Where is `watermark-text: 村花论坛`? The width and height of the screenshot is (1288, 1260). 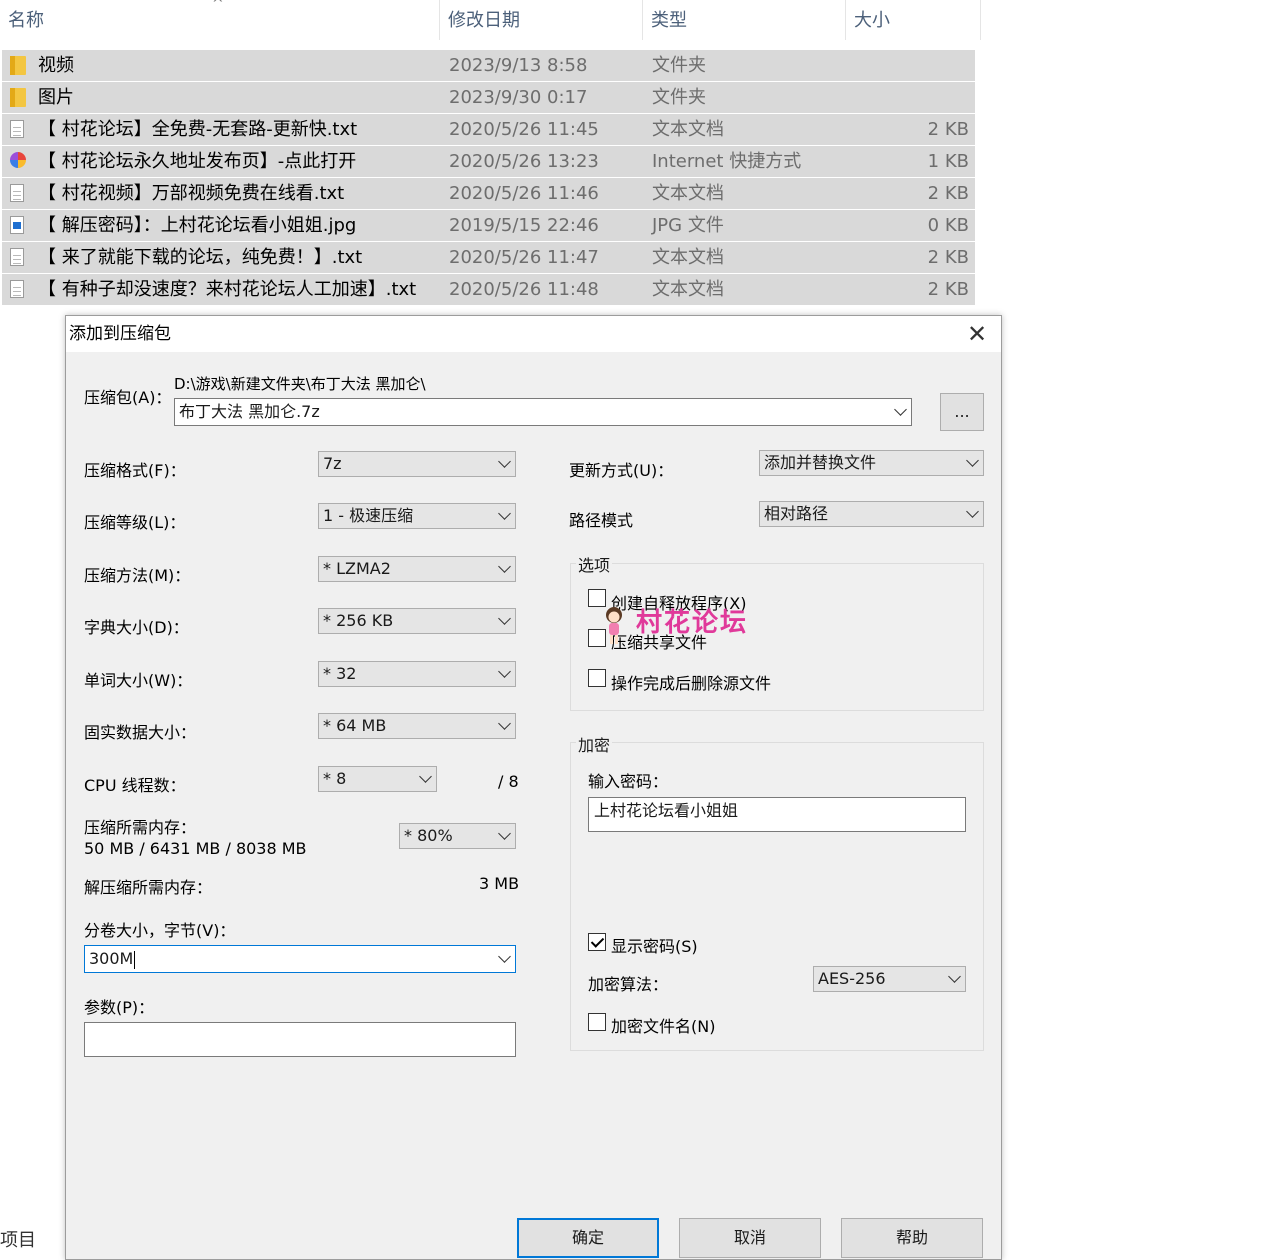 watermark-text: 村花论坛 is located at coordinates (692, 623).